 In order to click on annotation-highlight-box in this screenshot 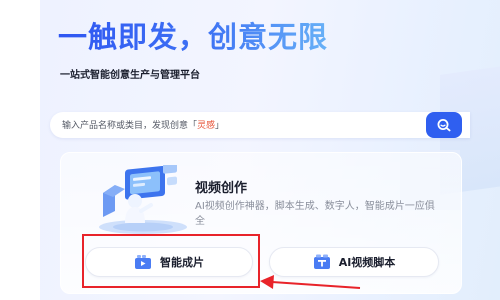, I will do `click(171, 261)`.